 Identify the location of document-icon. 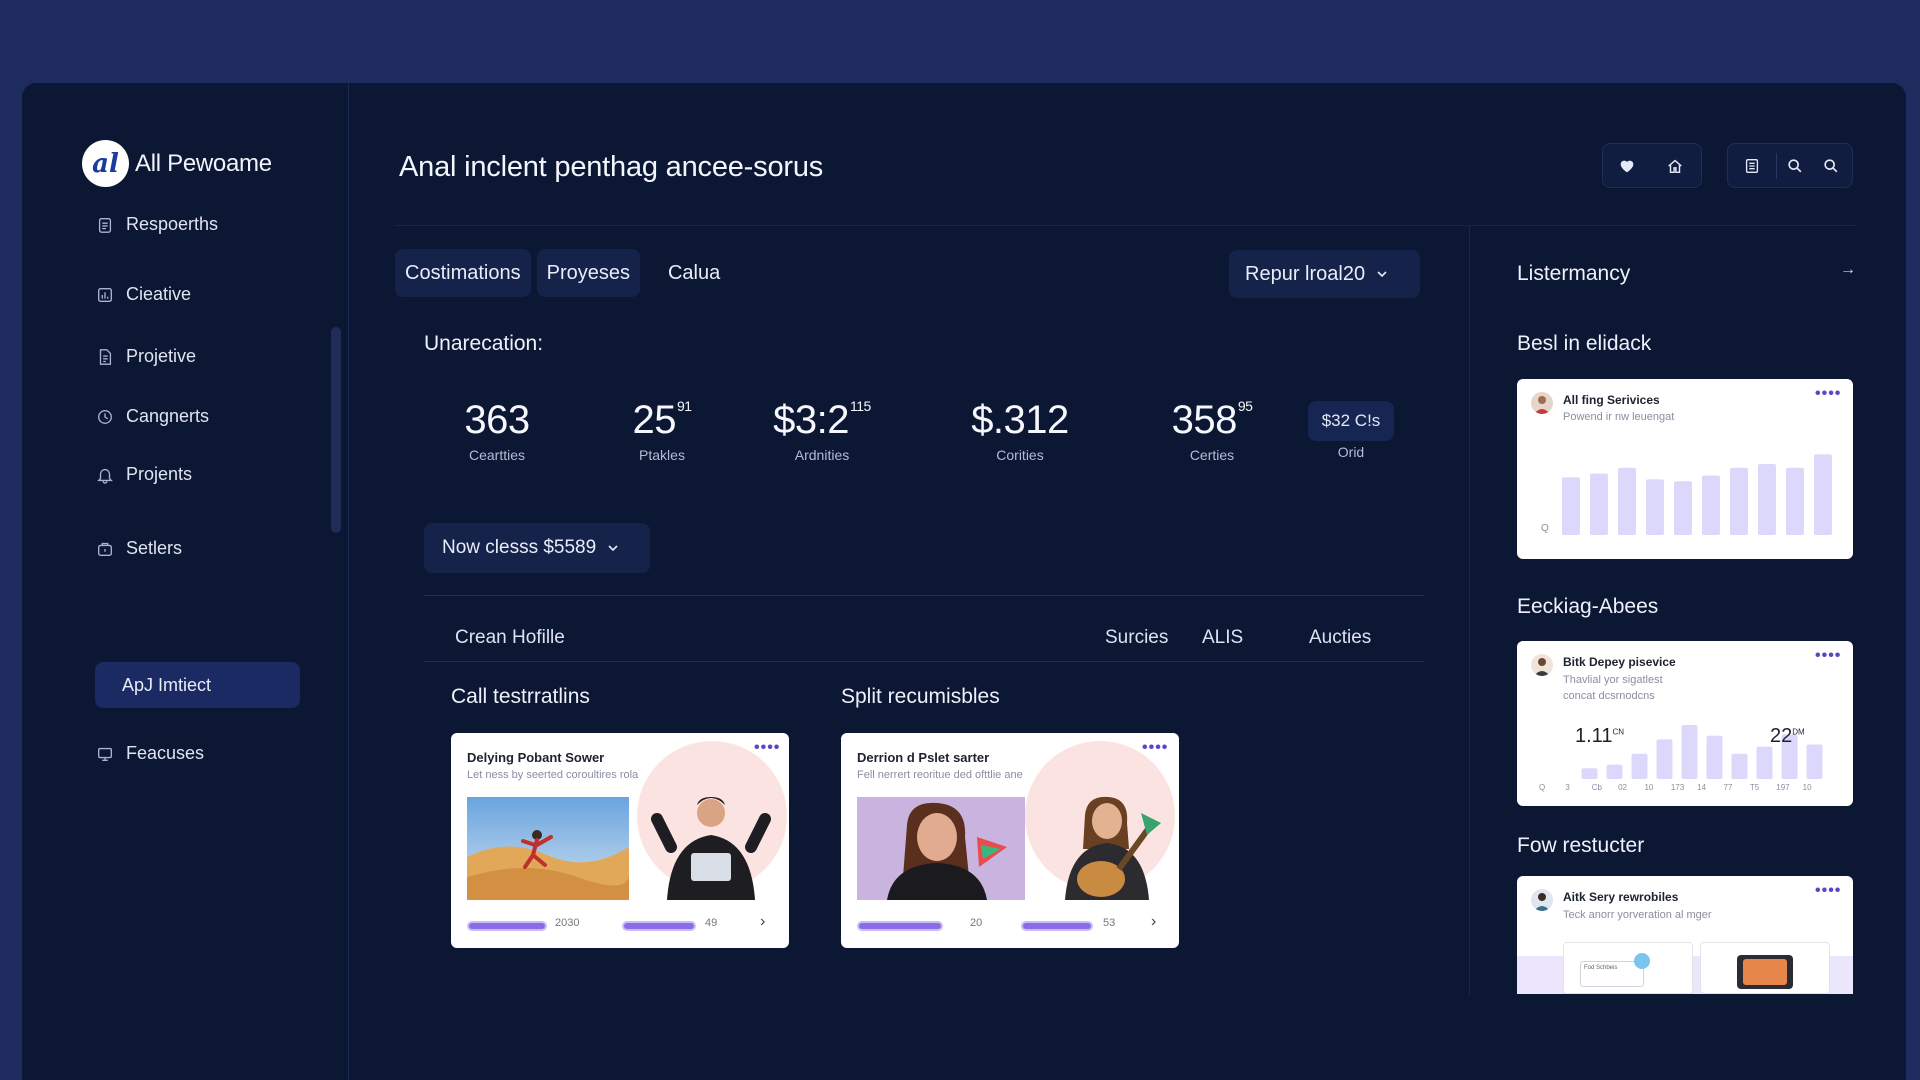
(105, 357).